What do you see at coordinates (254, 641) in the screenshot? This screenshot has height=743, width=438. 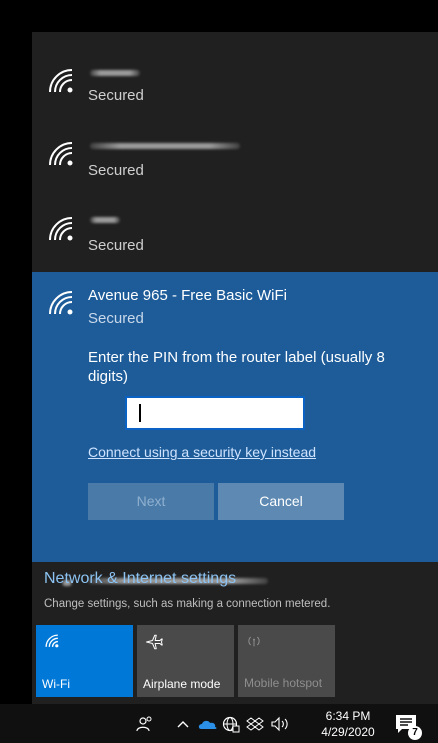 I see `hotspot-icon` at bounding box center [254, 641].